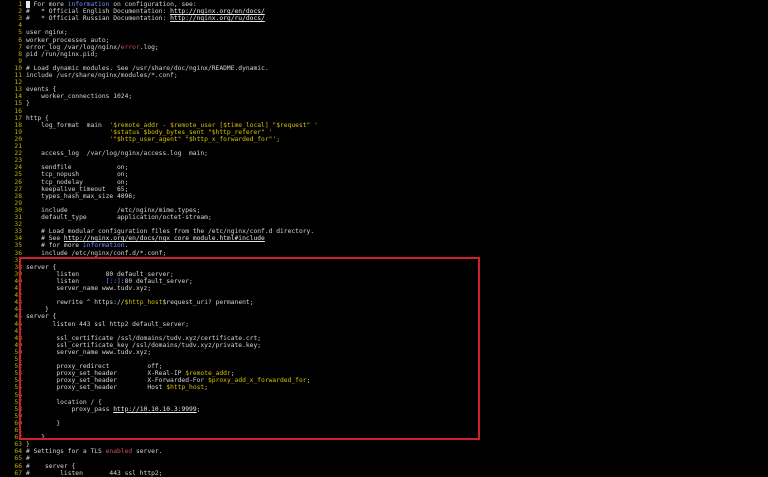  I want to click on code-token: keepalive_timeout 65;, so click(77, 189).